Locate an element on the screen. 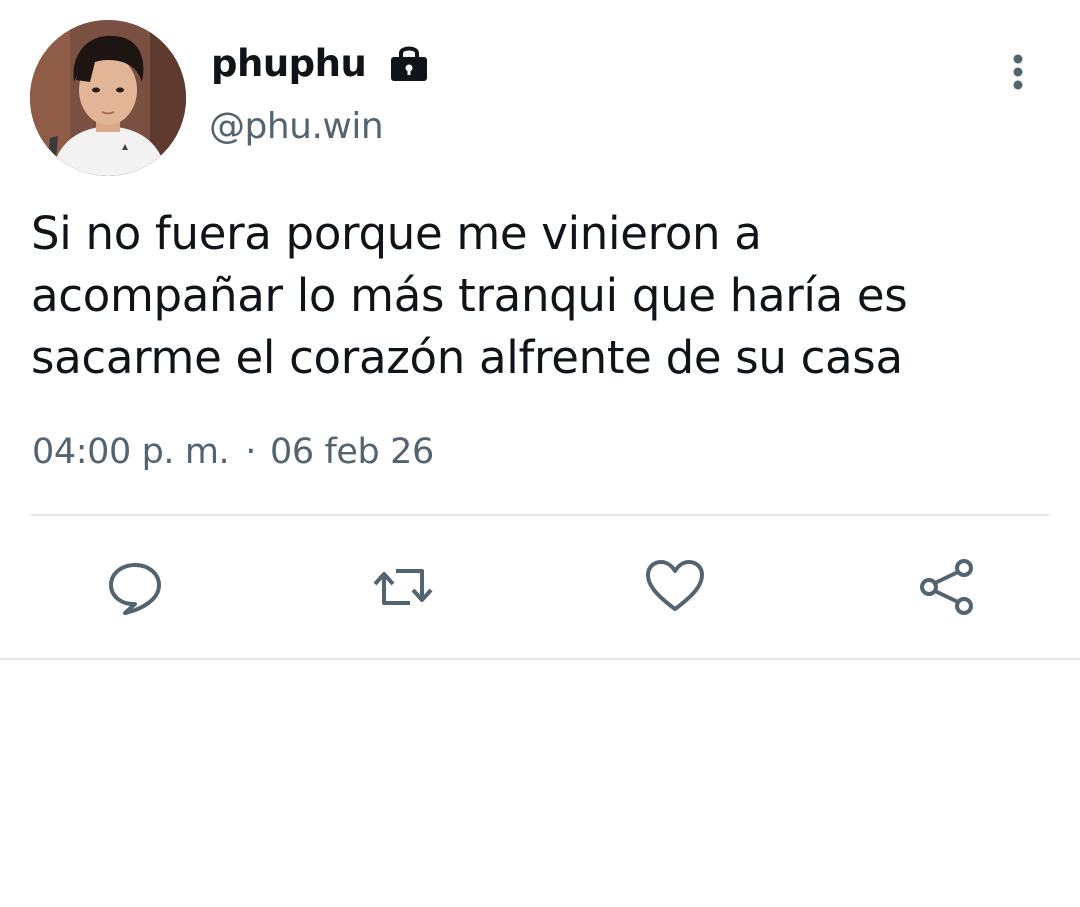 This screenshot has height=907, width=1080. heart-icon is located at coordinates (675, 589).